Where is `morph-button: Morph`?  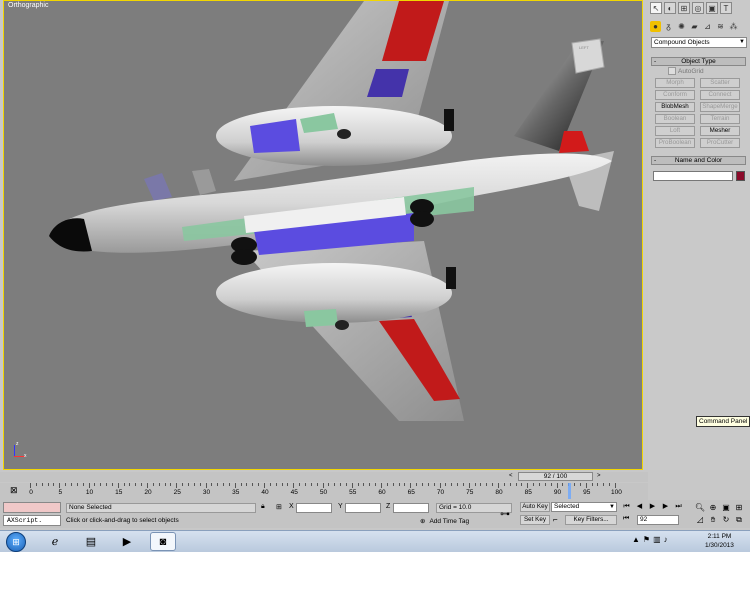 morph-button: Morph is located at coordinates (675, 83).